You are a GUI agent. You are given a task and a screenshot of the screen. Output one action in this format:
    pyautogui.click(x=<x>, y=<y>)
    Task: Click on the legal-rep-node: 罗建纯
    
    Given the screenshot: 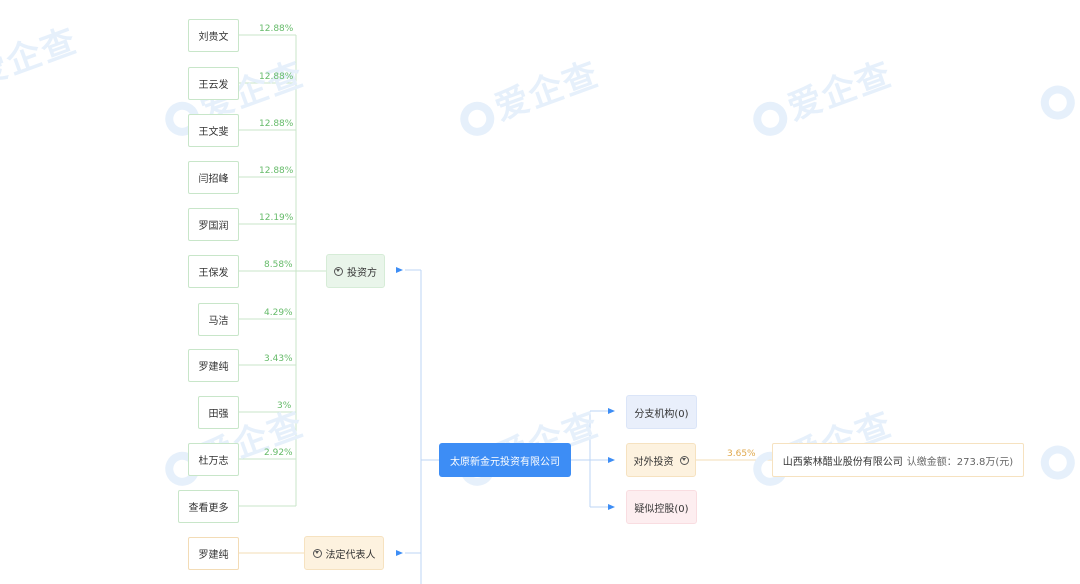 What is the action you would take?
    pyautogui.click(x=213, y=553)
    